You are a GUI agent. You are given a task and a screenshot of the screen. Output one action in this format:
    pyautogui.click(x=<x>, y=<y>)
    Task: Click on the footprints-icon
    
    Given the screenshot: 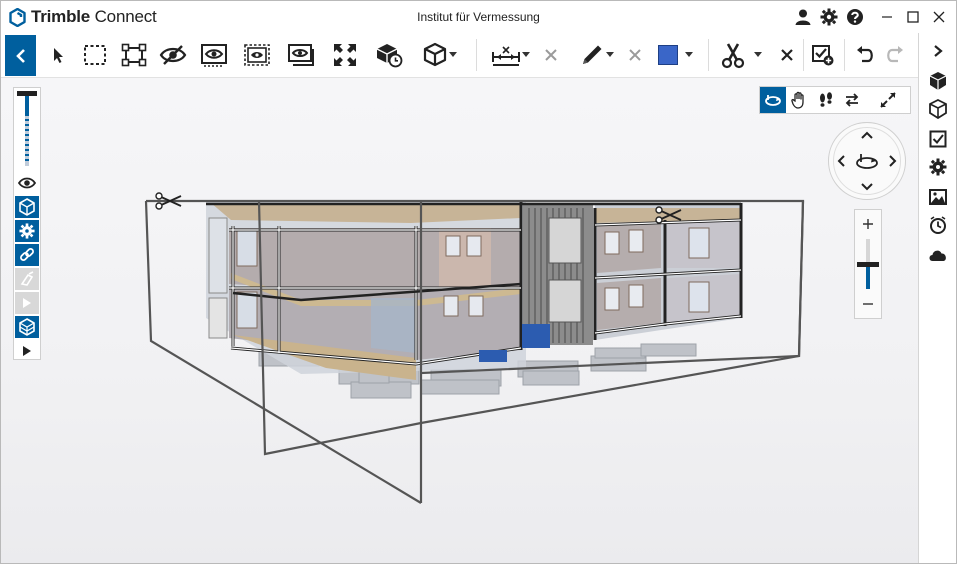 What is the action you would take?
    pyautogui.click(x=825, y=99)
    